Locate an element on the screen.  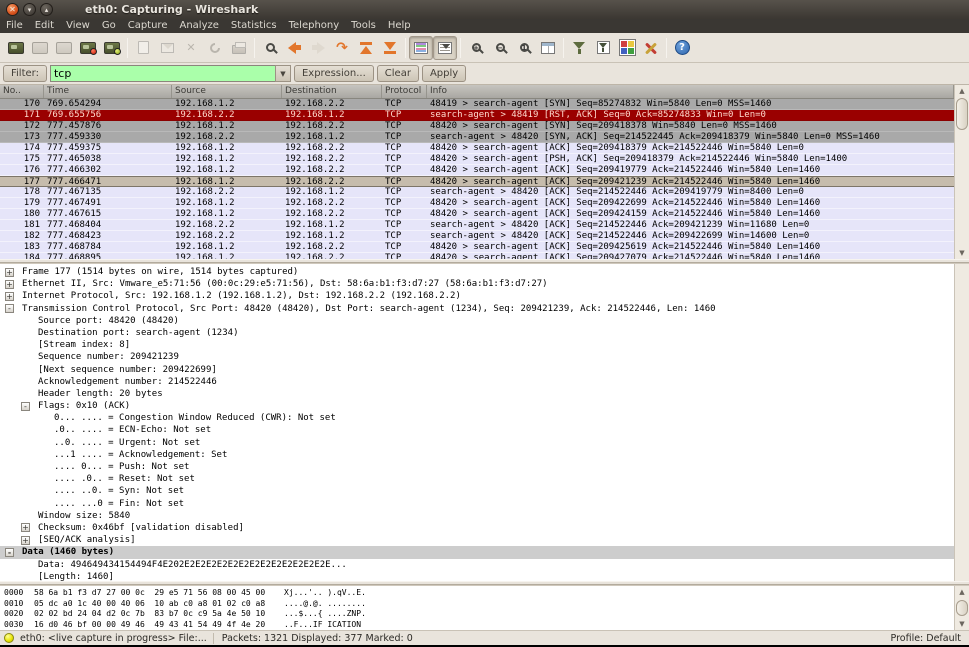
detail-row: [Next sequence number: 209422699] is located at coordinates (477, 370).